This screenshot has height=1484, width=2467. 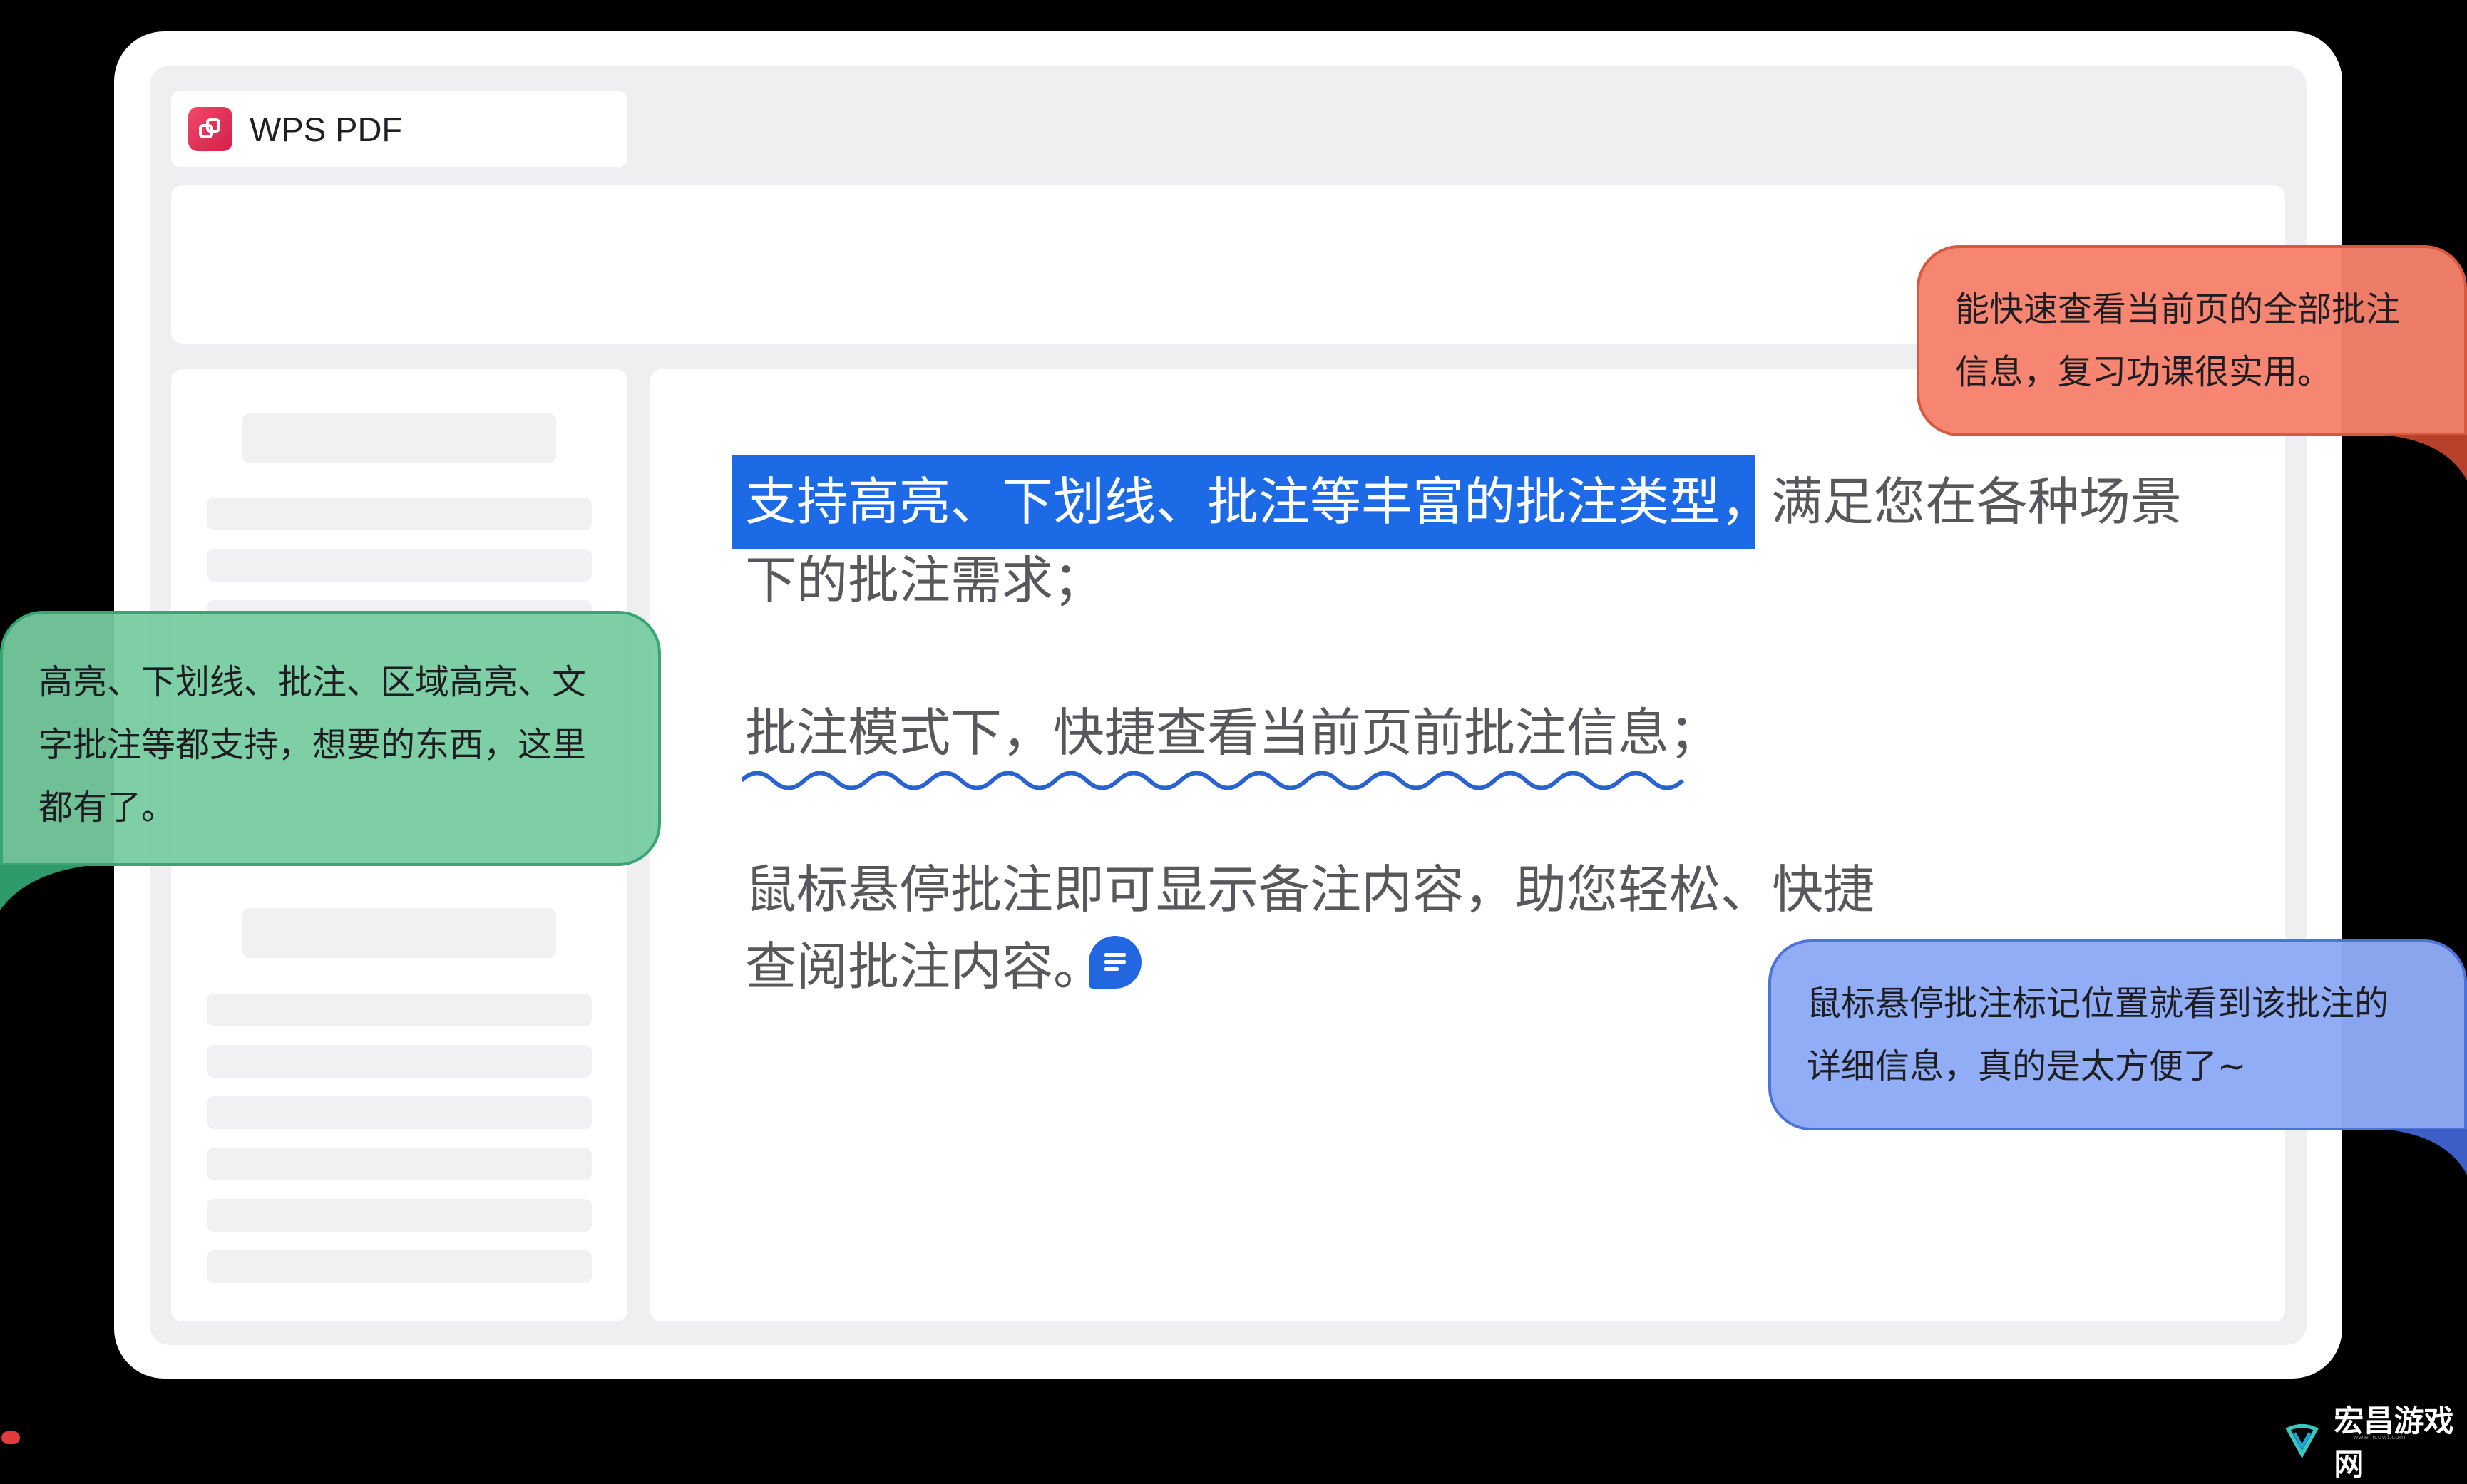 I want to click on comment-icon, so click(x=1115, y=962).